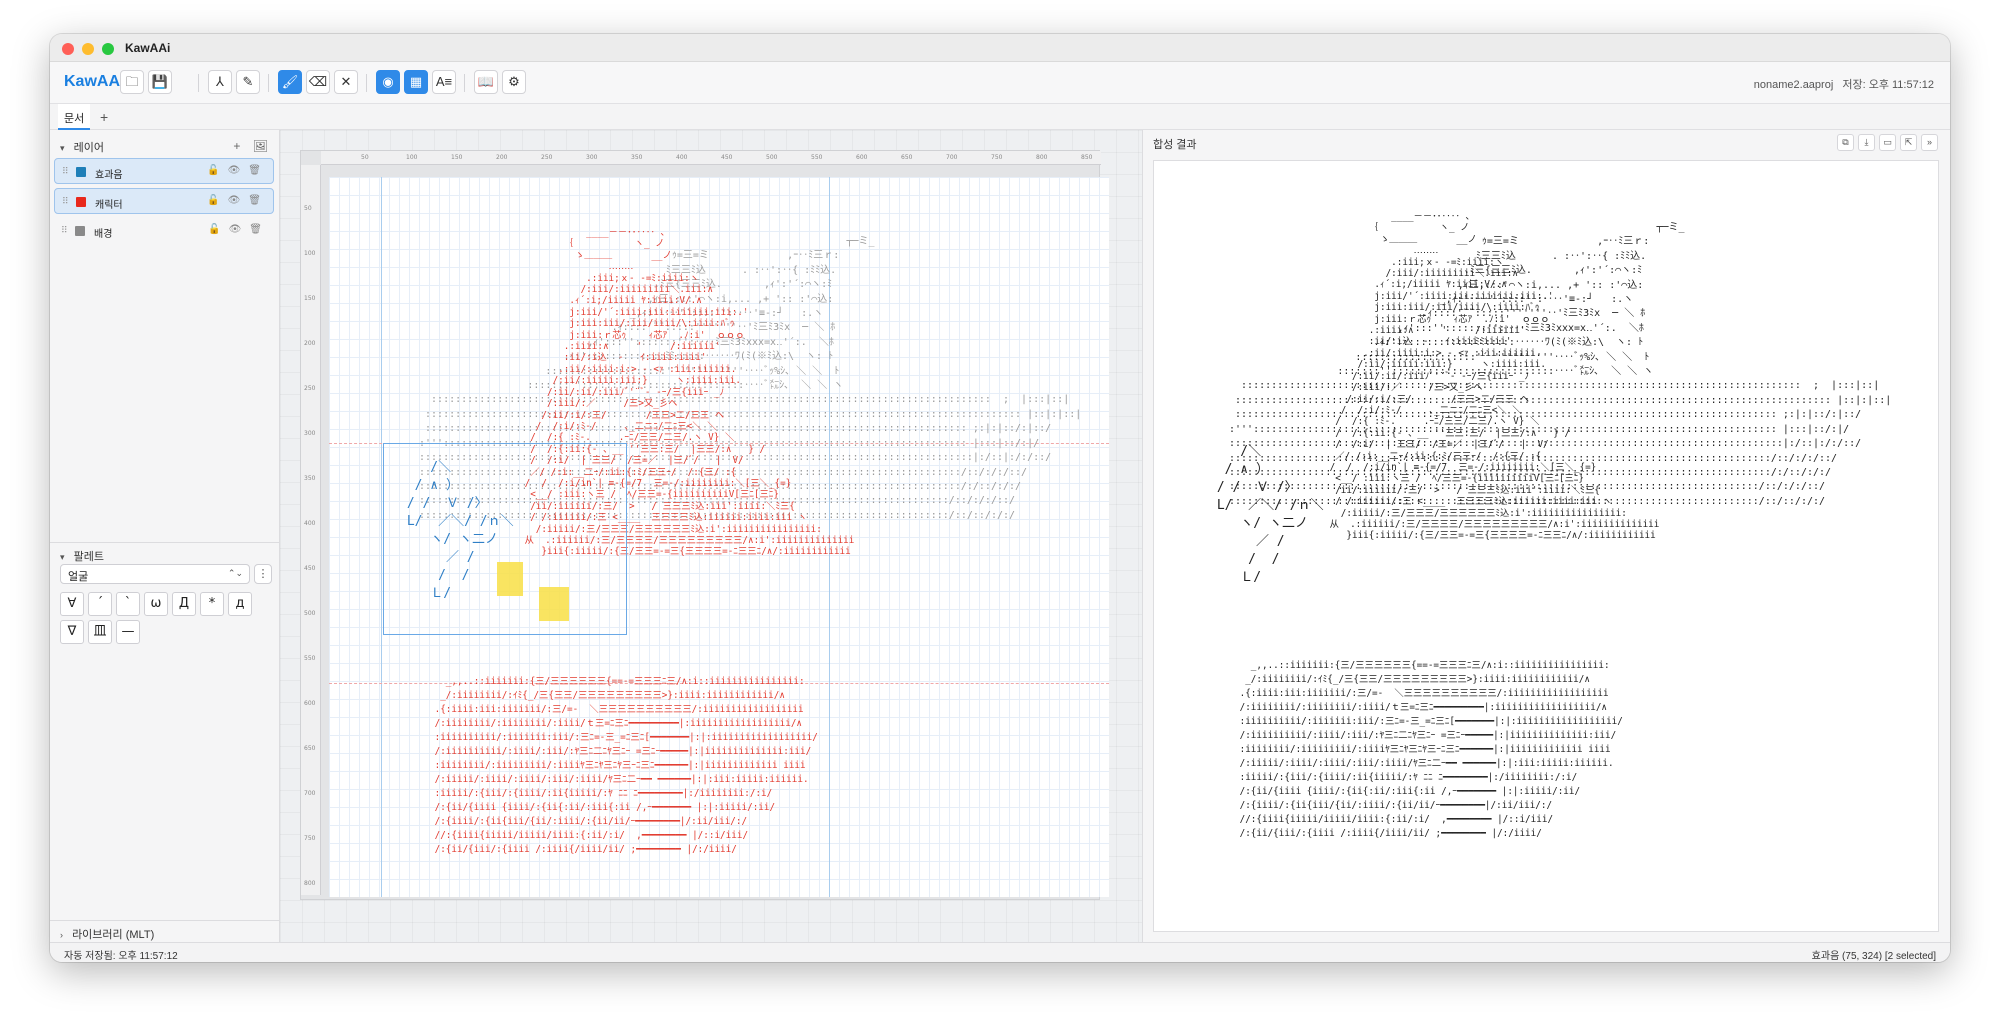  I want to click on layer-row: ⠿ 효과음 🔓 👁 🗑, so click(164, 171).